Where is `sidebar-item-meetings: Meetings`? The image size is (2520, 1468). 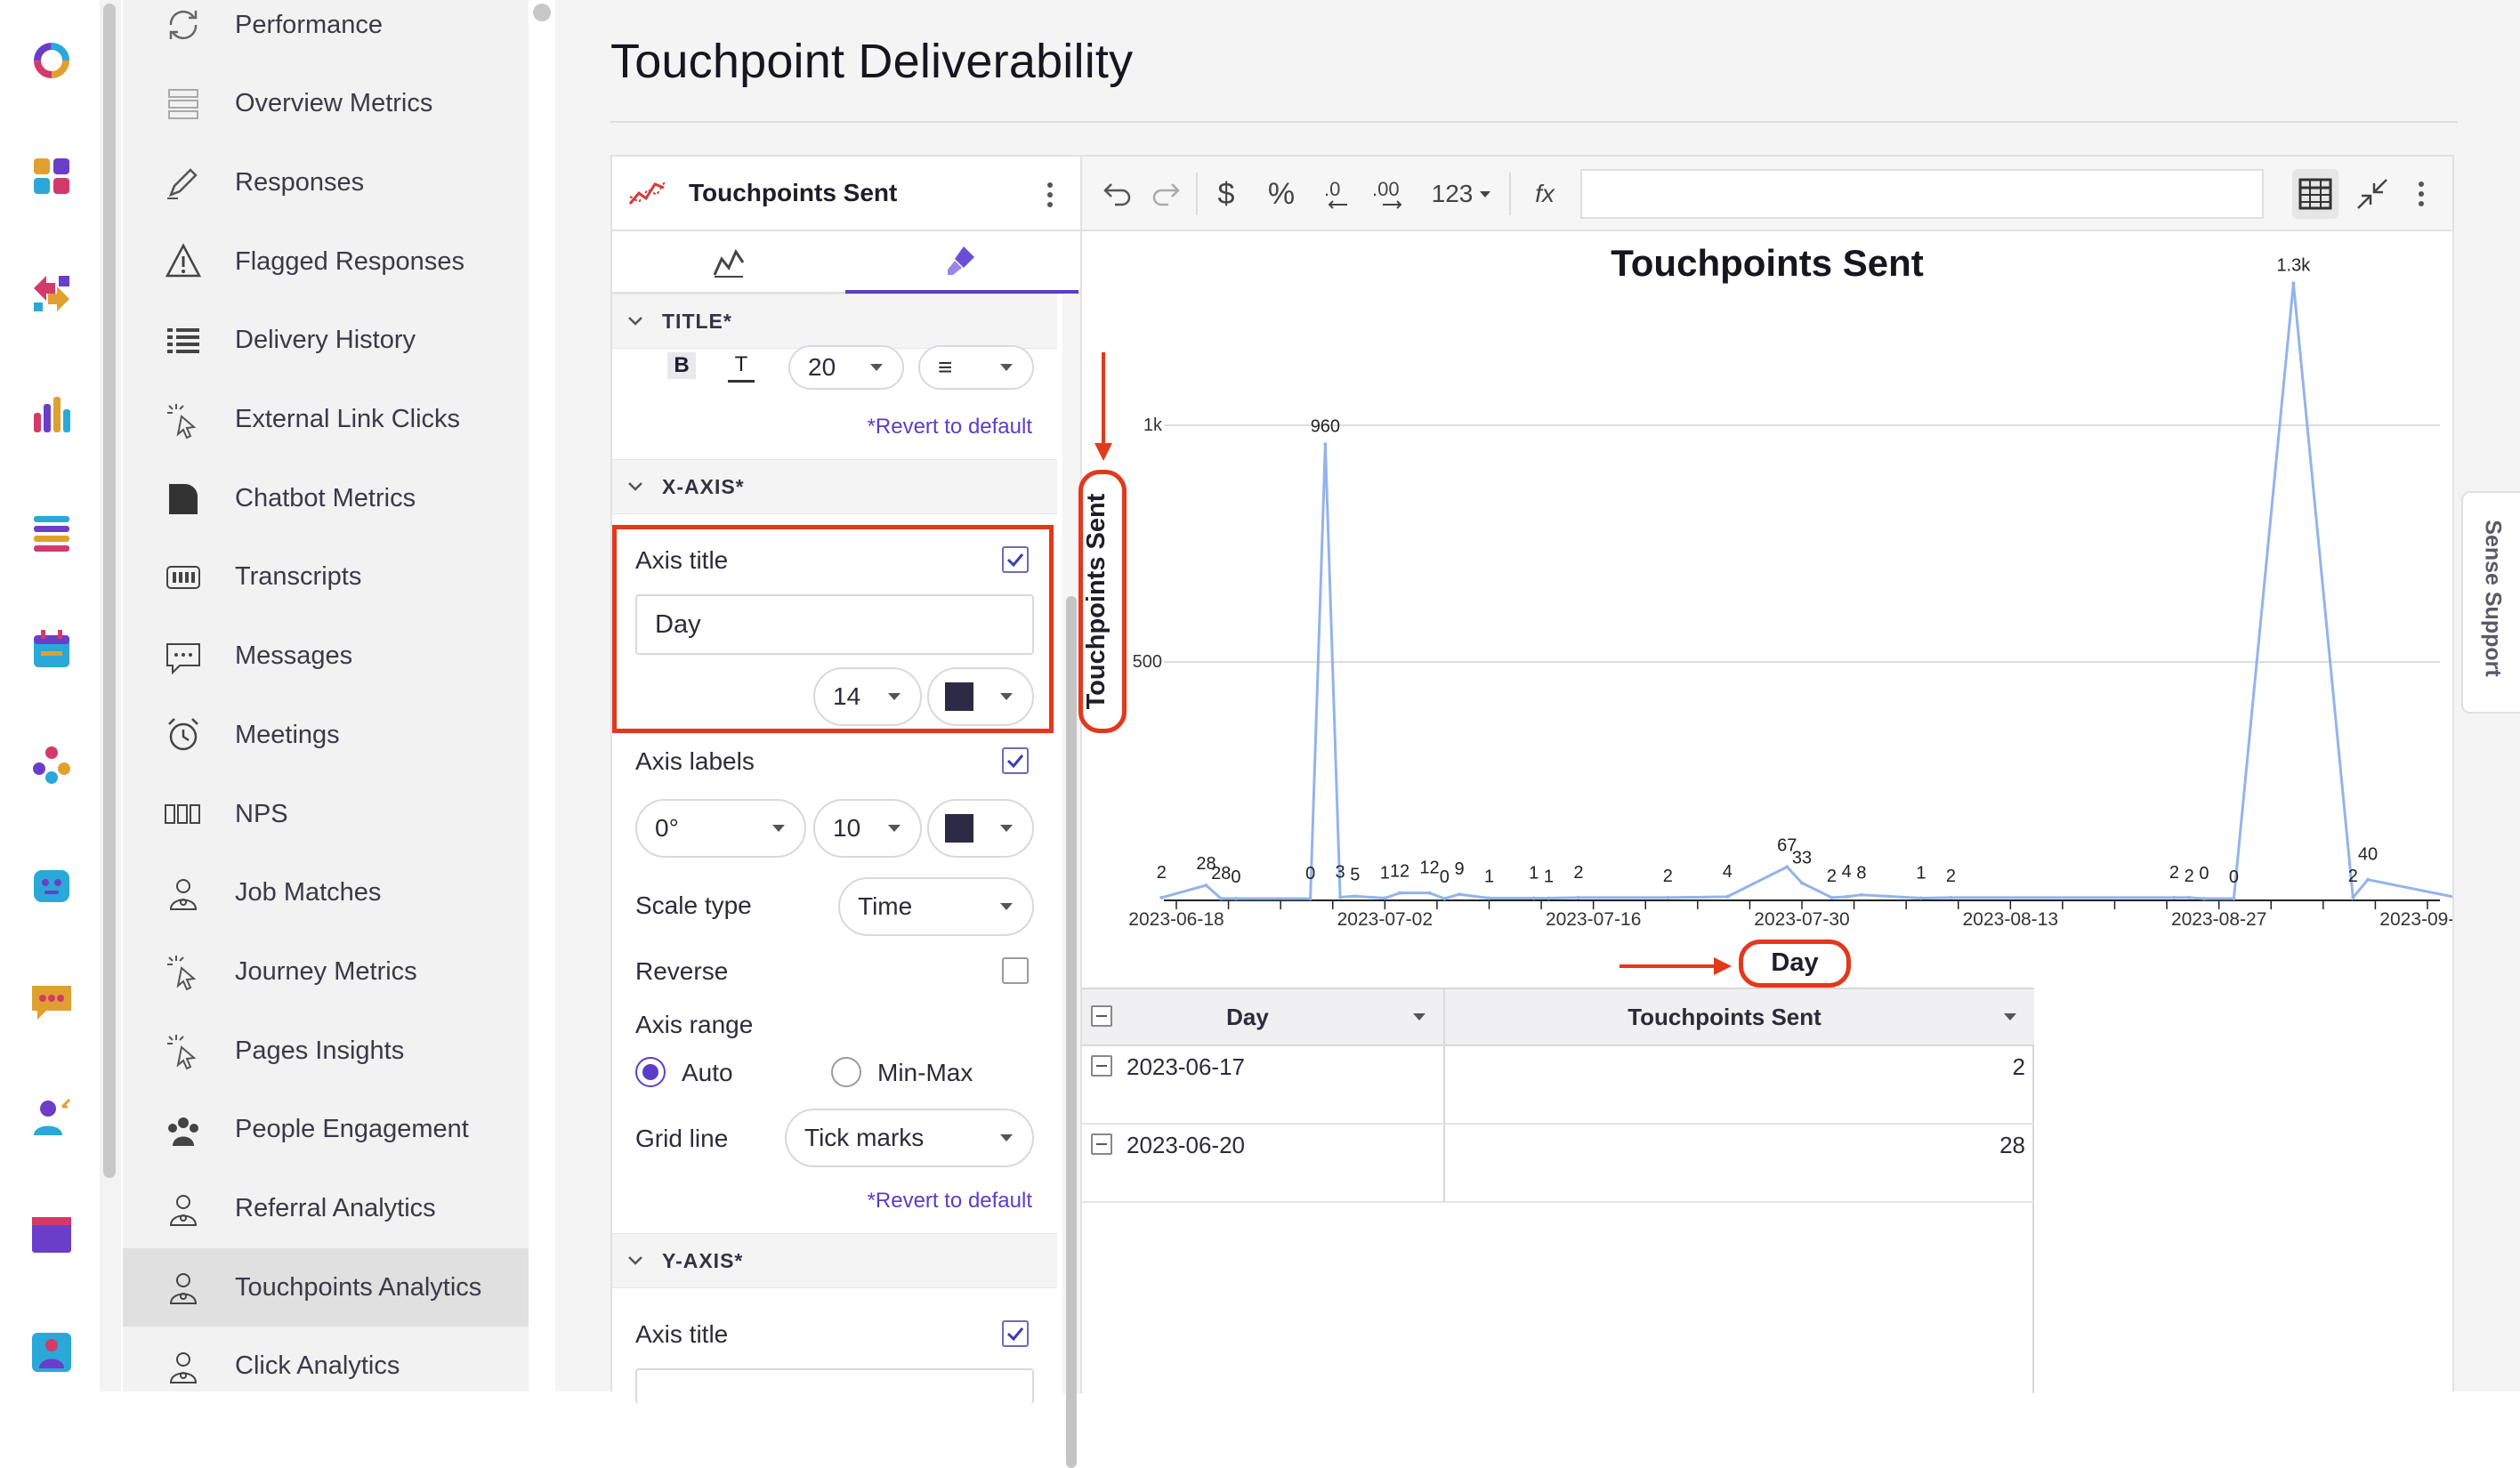
sidebar-item-meetings: Meetings is located at coordinates (326, 735).